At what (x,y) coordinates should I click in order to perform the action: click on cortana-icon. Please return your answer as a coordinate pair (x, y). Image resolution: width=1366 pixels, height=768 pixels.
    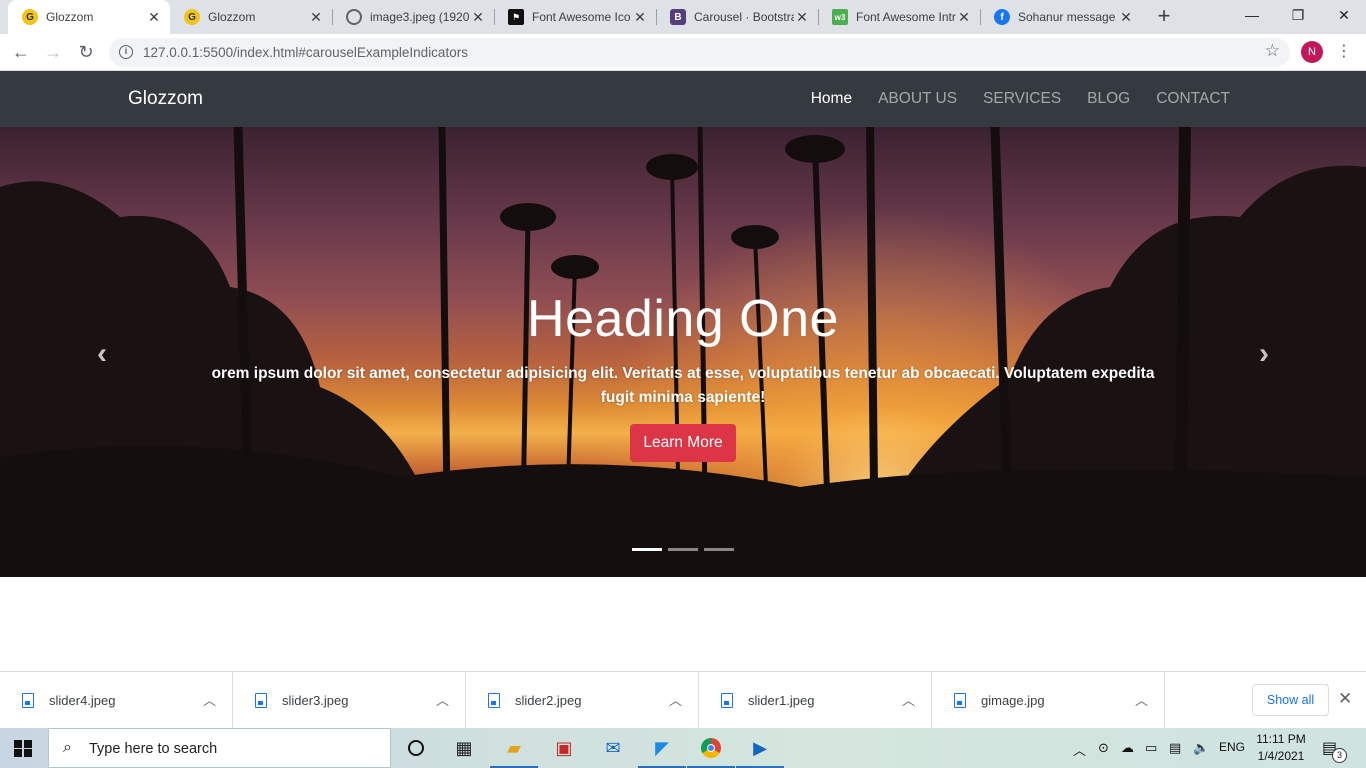
    Looking at the image, I should click on (416, 748).